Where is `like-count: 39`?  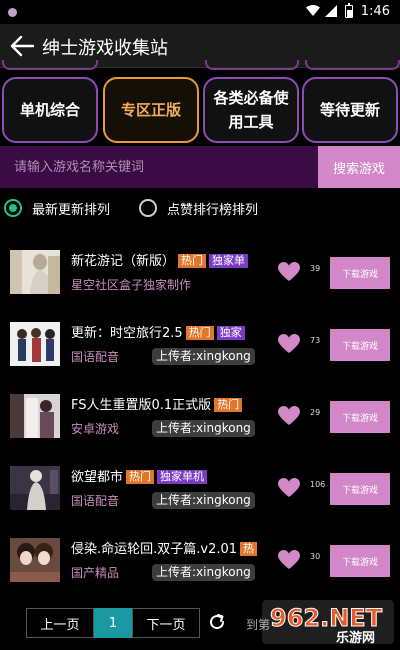
like-count: 39 is located at coordinates (315, 268).